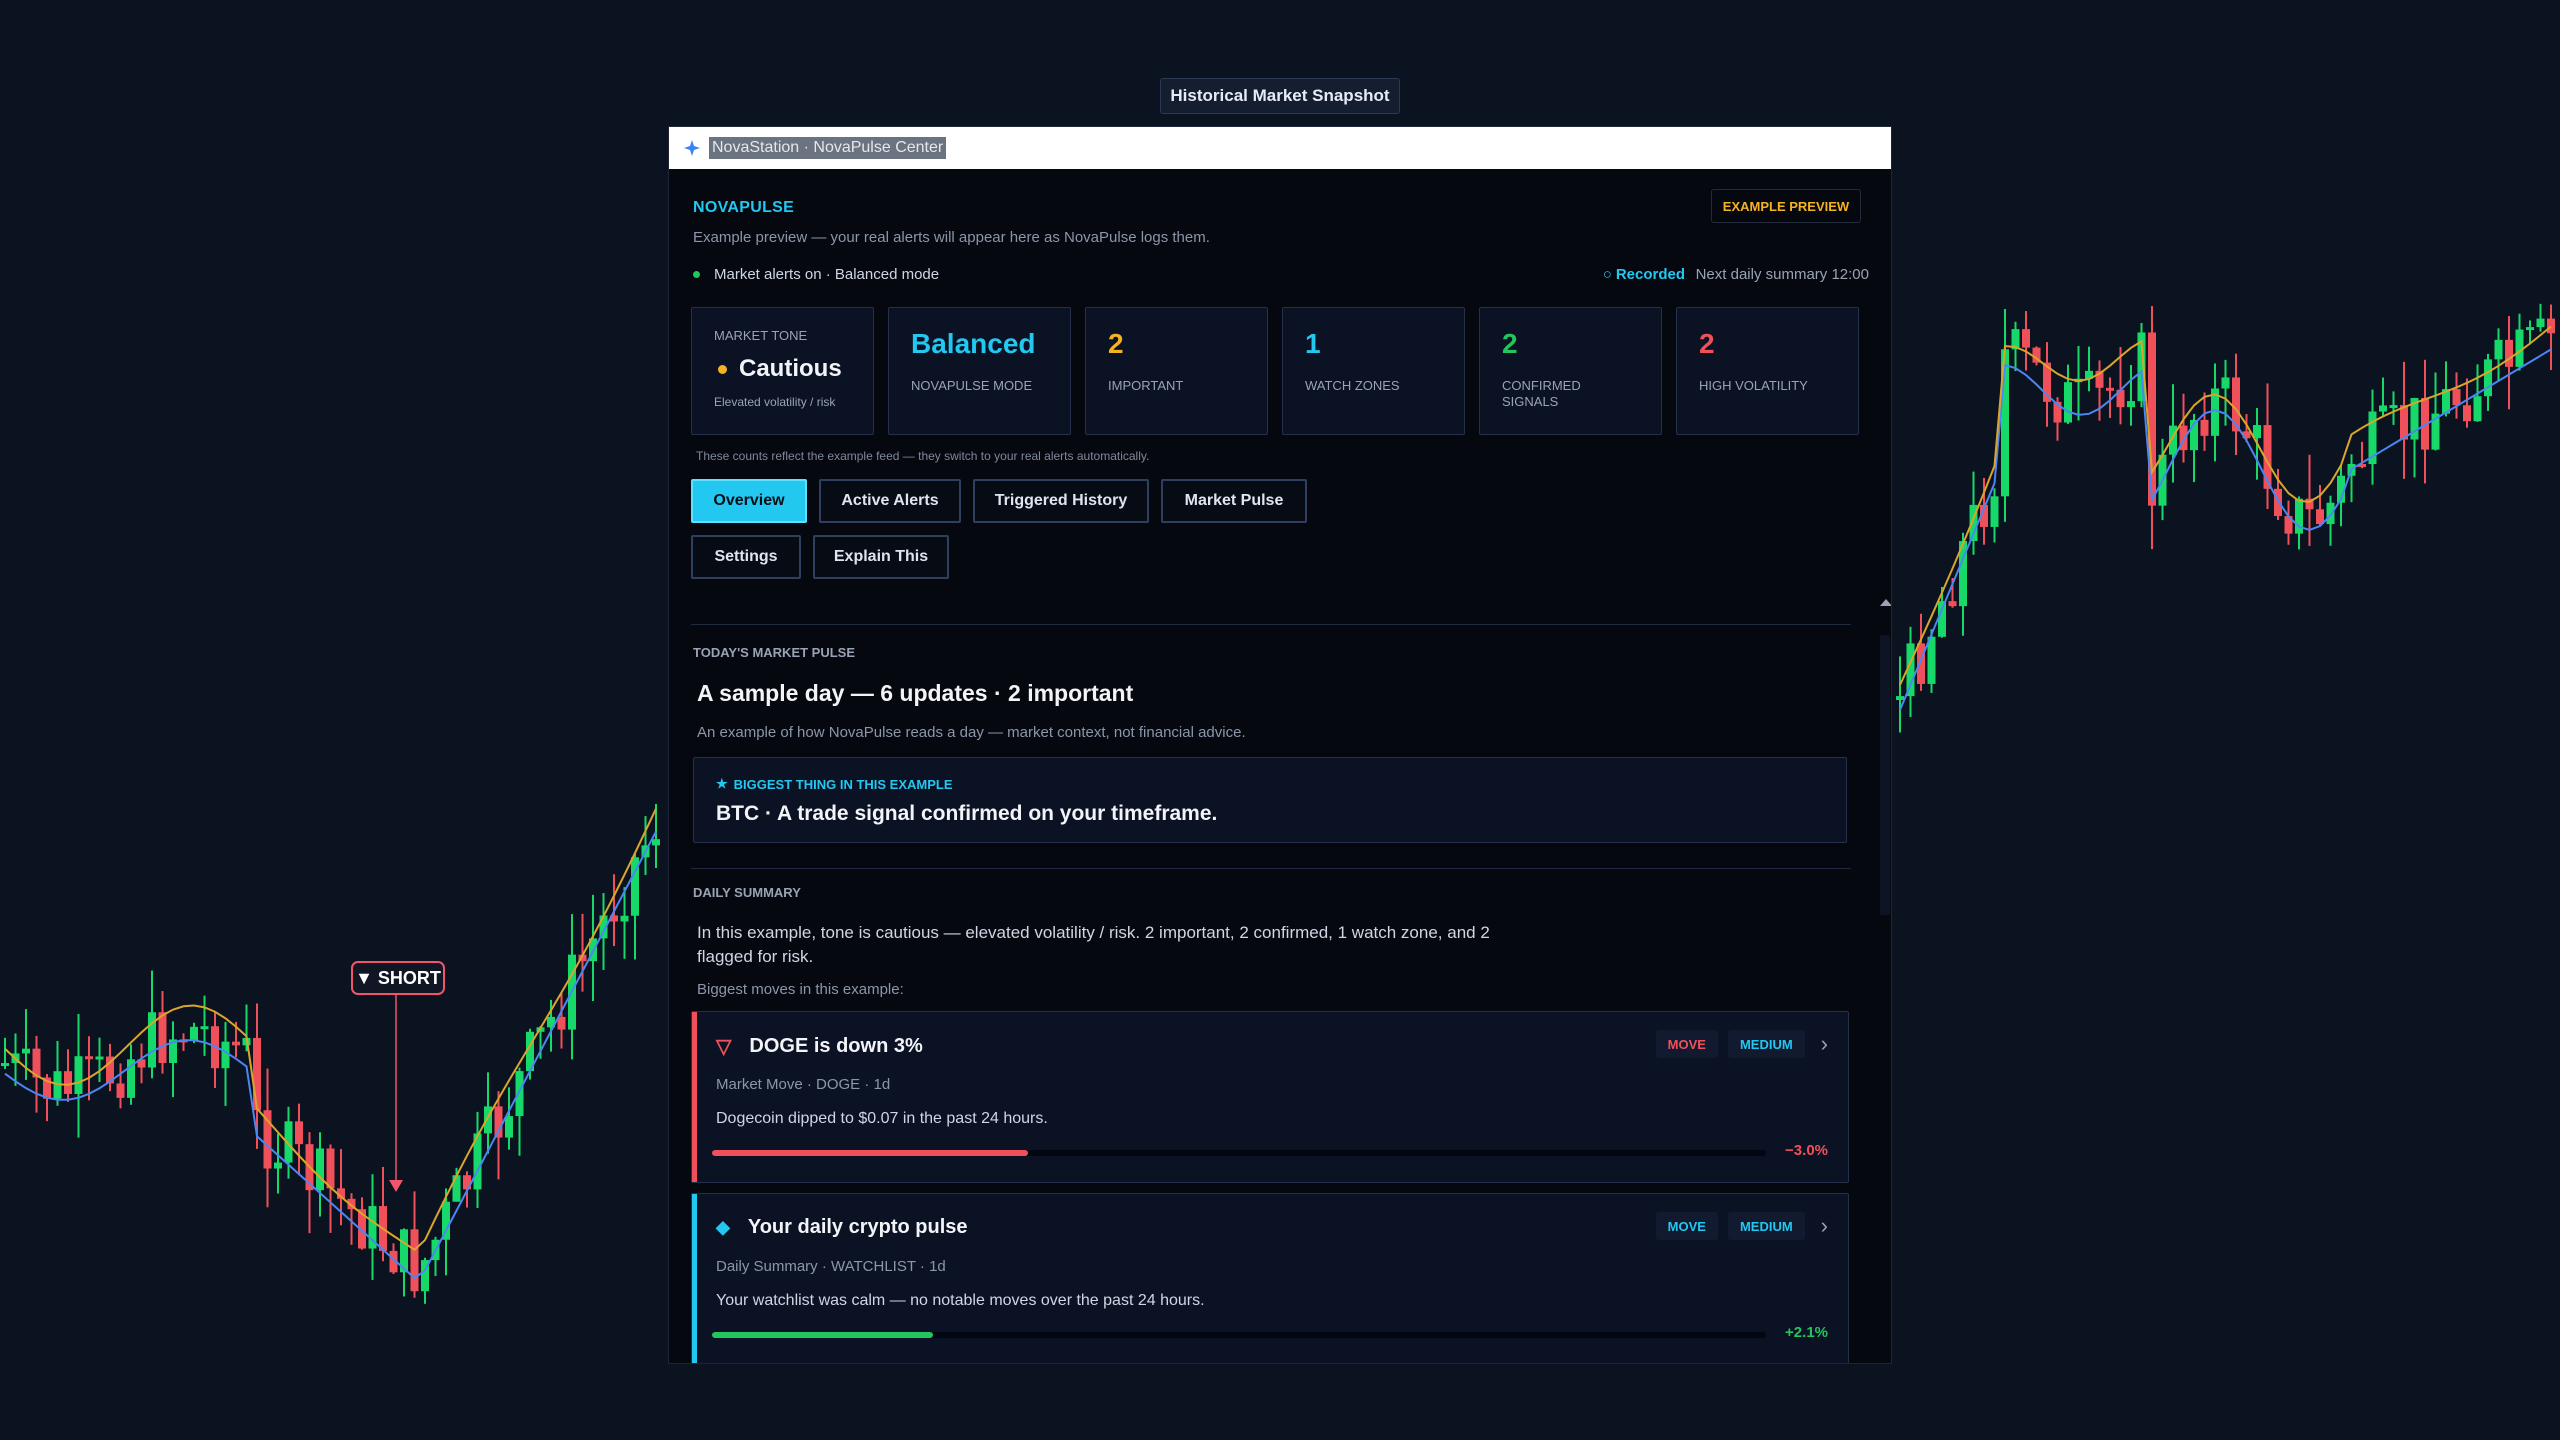  I want to click on diamond-icon: ◆, so click(723, 1227).